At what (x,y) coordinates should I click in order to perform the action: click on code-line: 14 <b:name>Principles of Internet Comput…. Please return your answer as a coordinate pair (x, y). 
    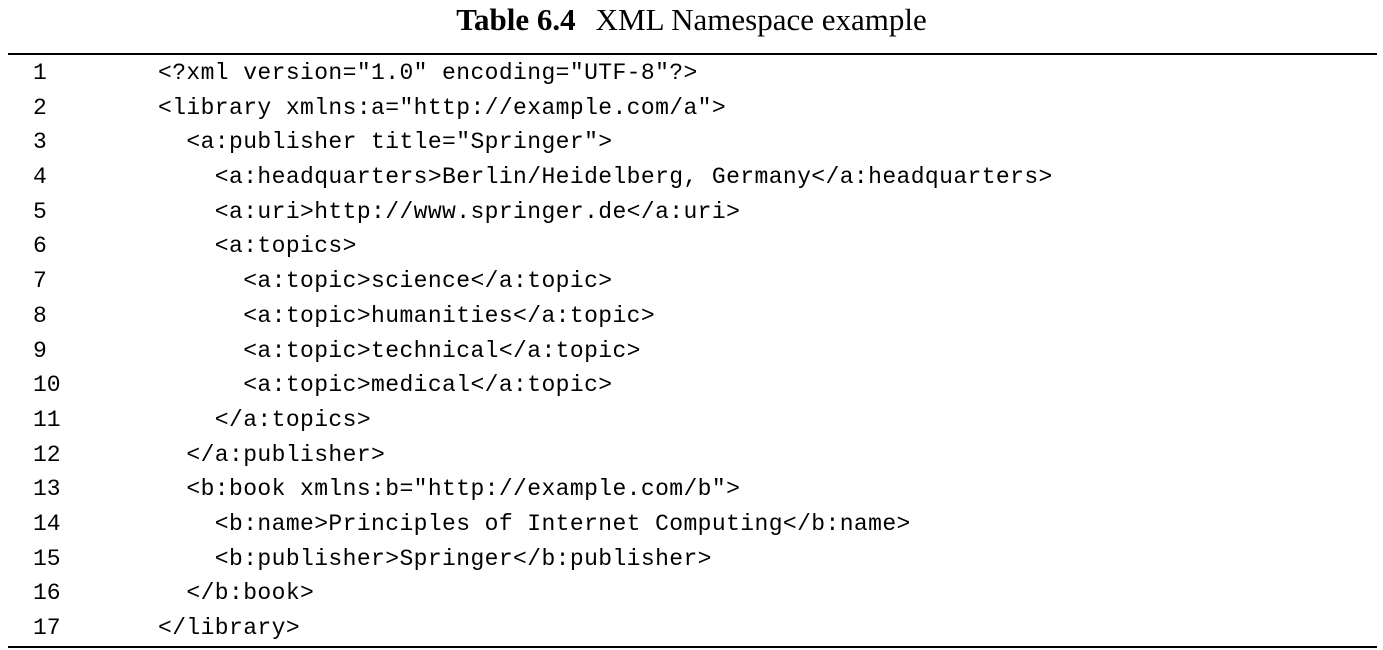
    Looking at the image, I should click on (691, 524).